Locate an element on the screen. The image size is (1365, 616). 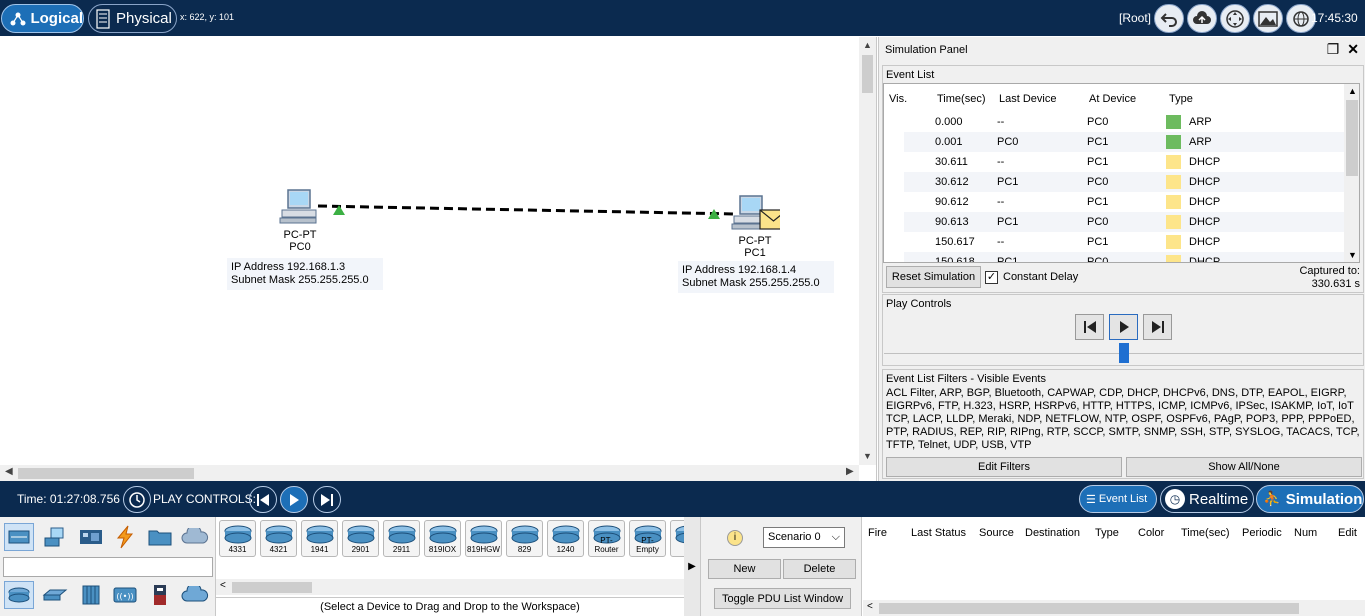
logical-view-button: Logical is located at coordinates (42, 18).